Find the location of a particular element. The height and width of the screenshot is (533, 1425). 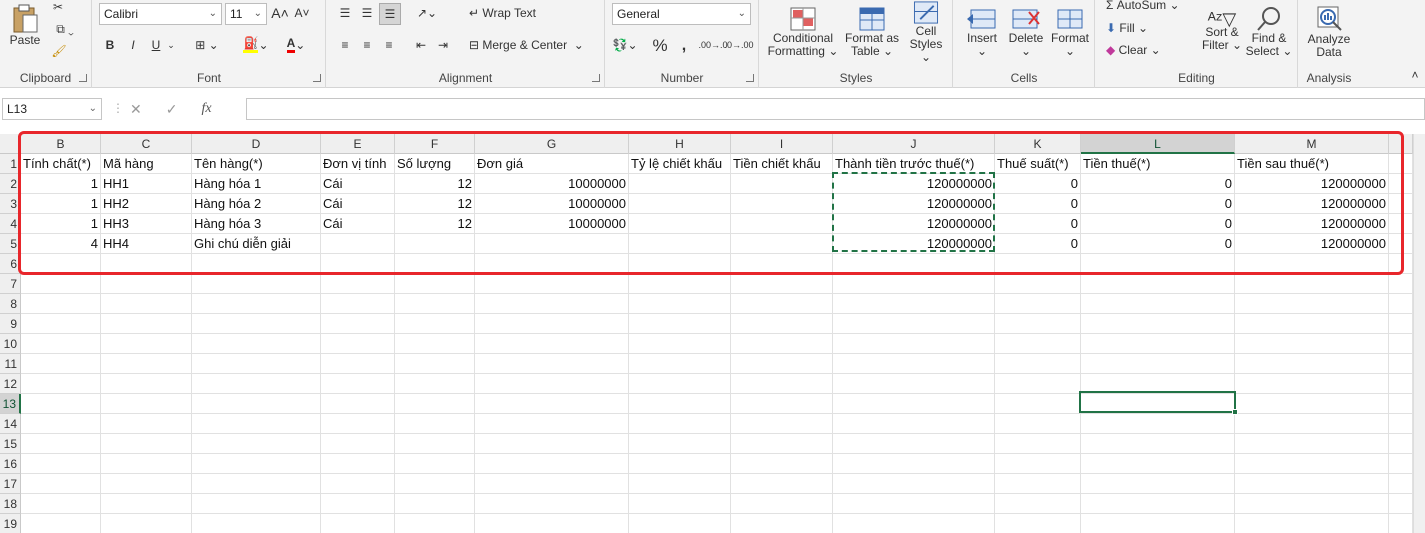

cell-B19 is located at coordinates (61, 523).